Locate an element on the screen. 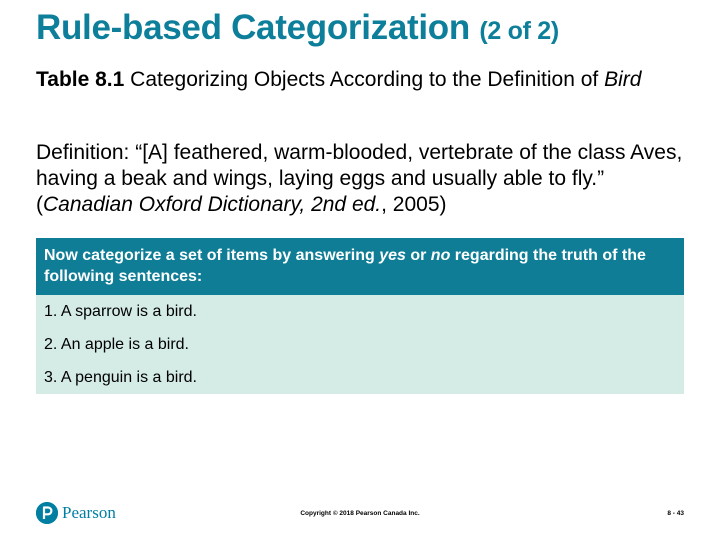 Image resolution: width=720 pixels, height=540 pixels. table-header-yes: yes is located at coordinates (392, 255).